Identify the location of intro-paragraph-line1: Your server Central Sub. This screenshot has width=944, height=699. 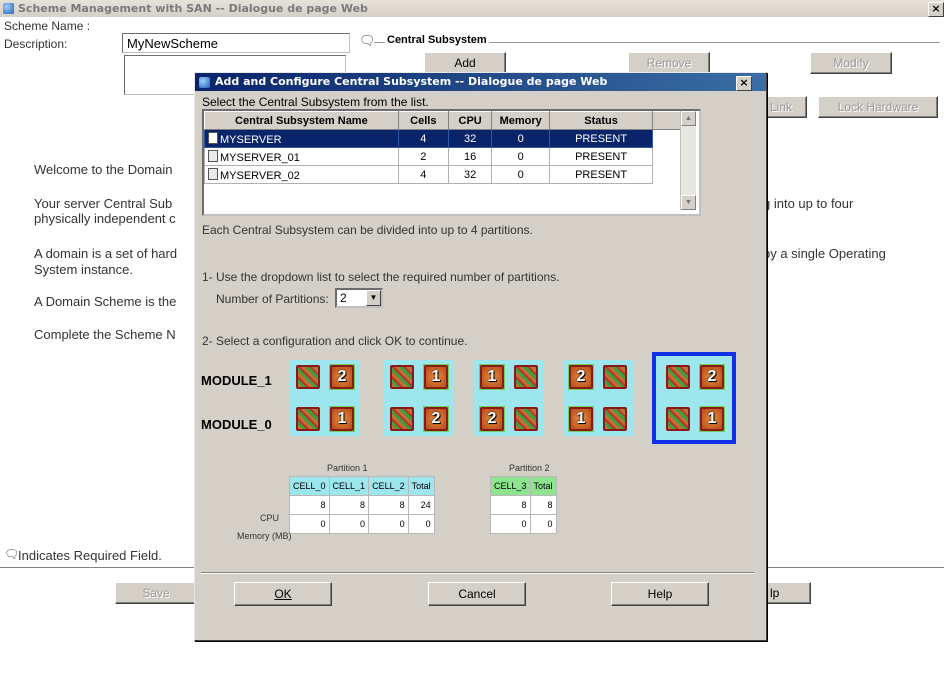
(103, 203).